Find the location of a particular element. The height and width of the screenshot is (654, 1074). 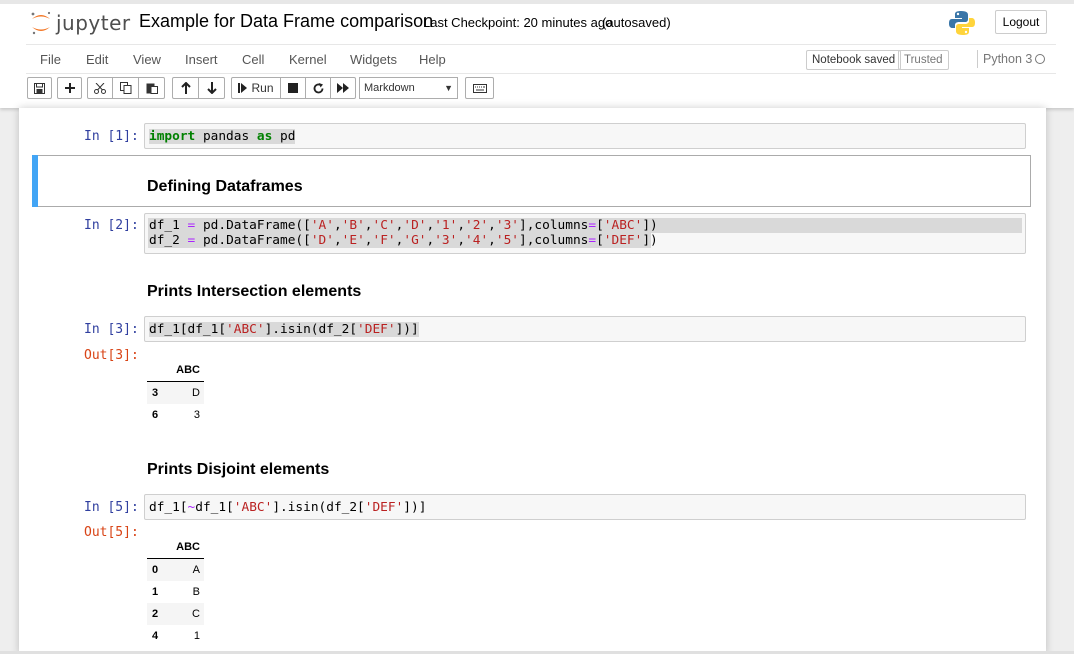

restart-button is located at coordinates (318, 88).